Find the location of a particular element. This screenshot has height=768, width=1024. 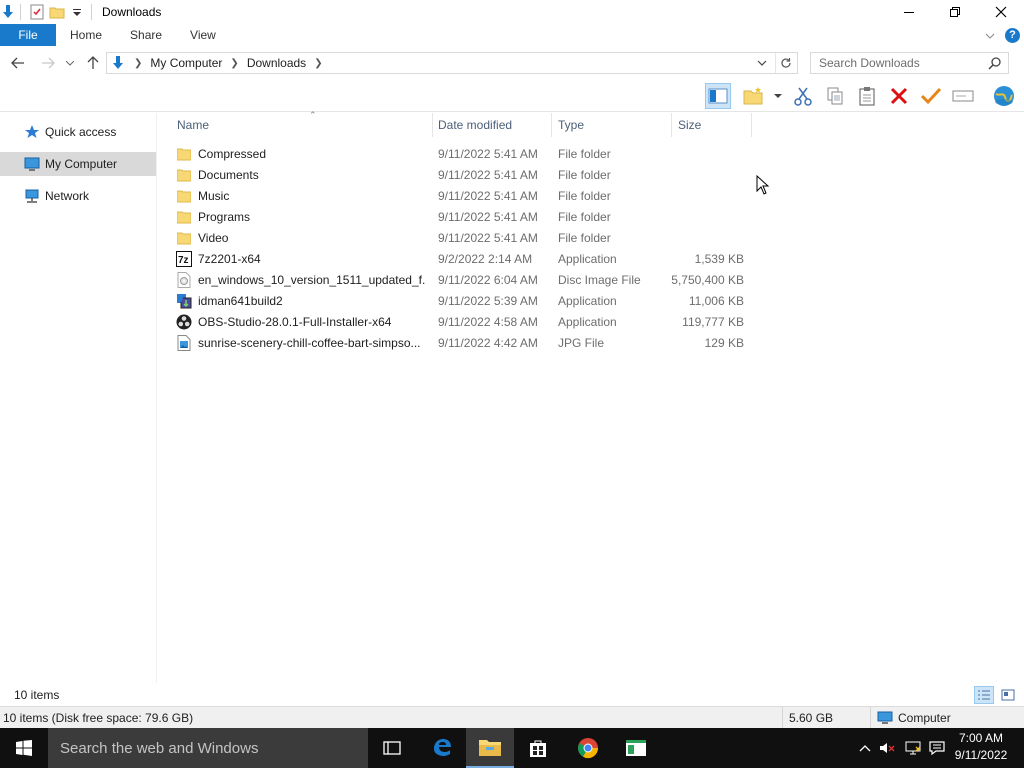

task-view-icon is located at coordinates (392, 748).